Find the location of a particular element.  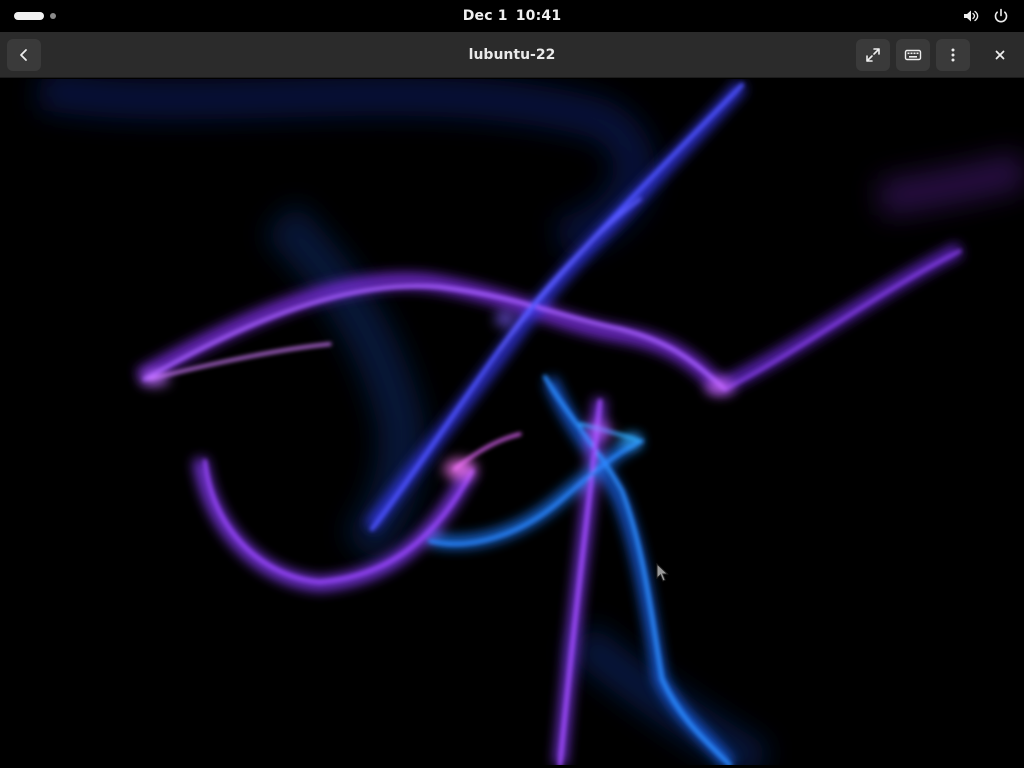

mouse-pointer-icon is located at coordinates (663, 573).